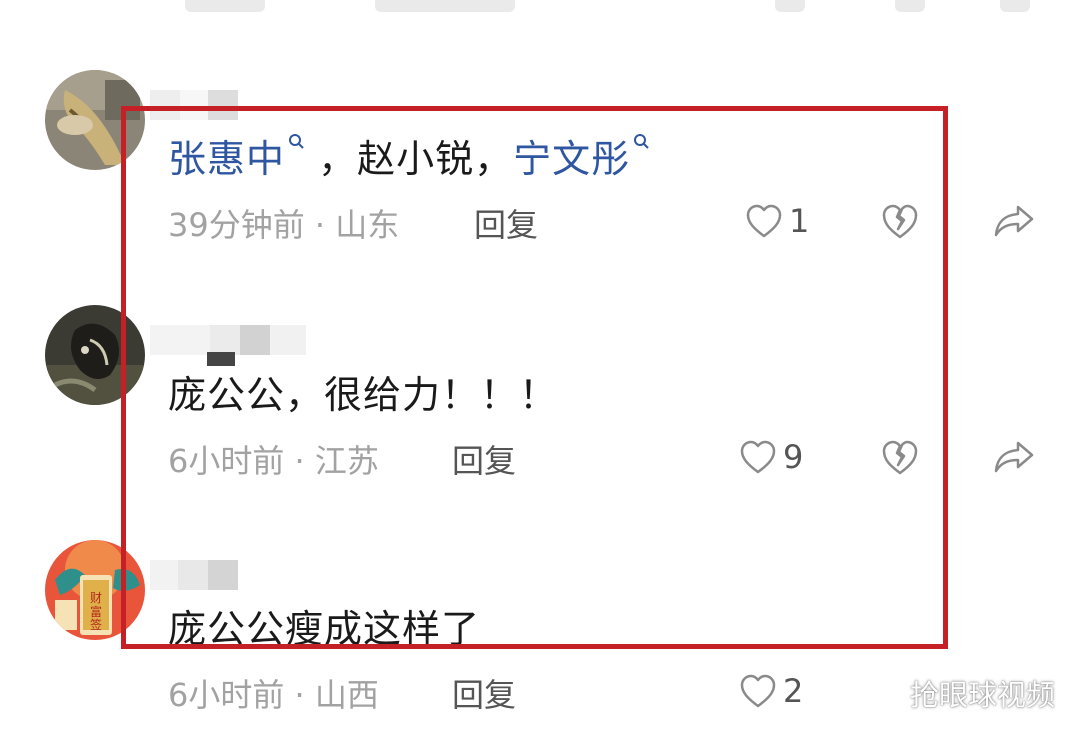  I want to click on svg-text: 财, so click(96, 598).